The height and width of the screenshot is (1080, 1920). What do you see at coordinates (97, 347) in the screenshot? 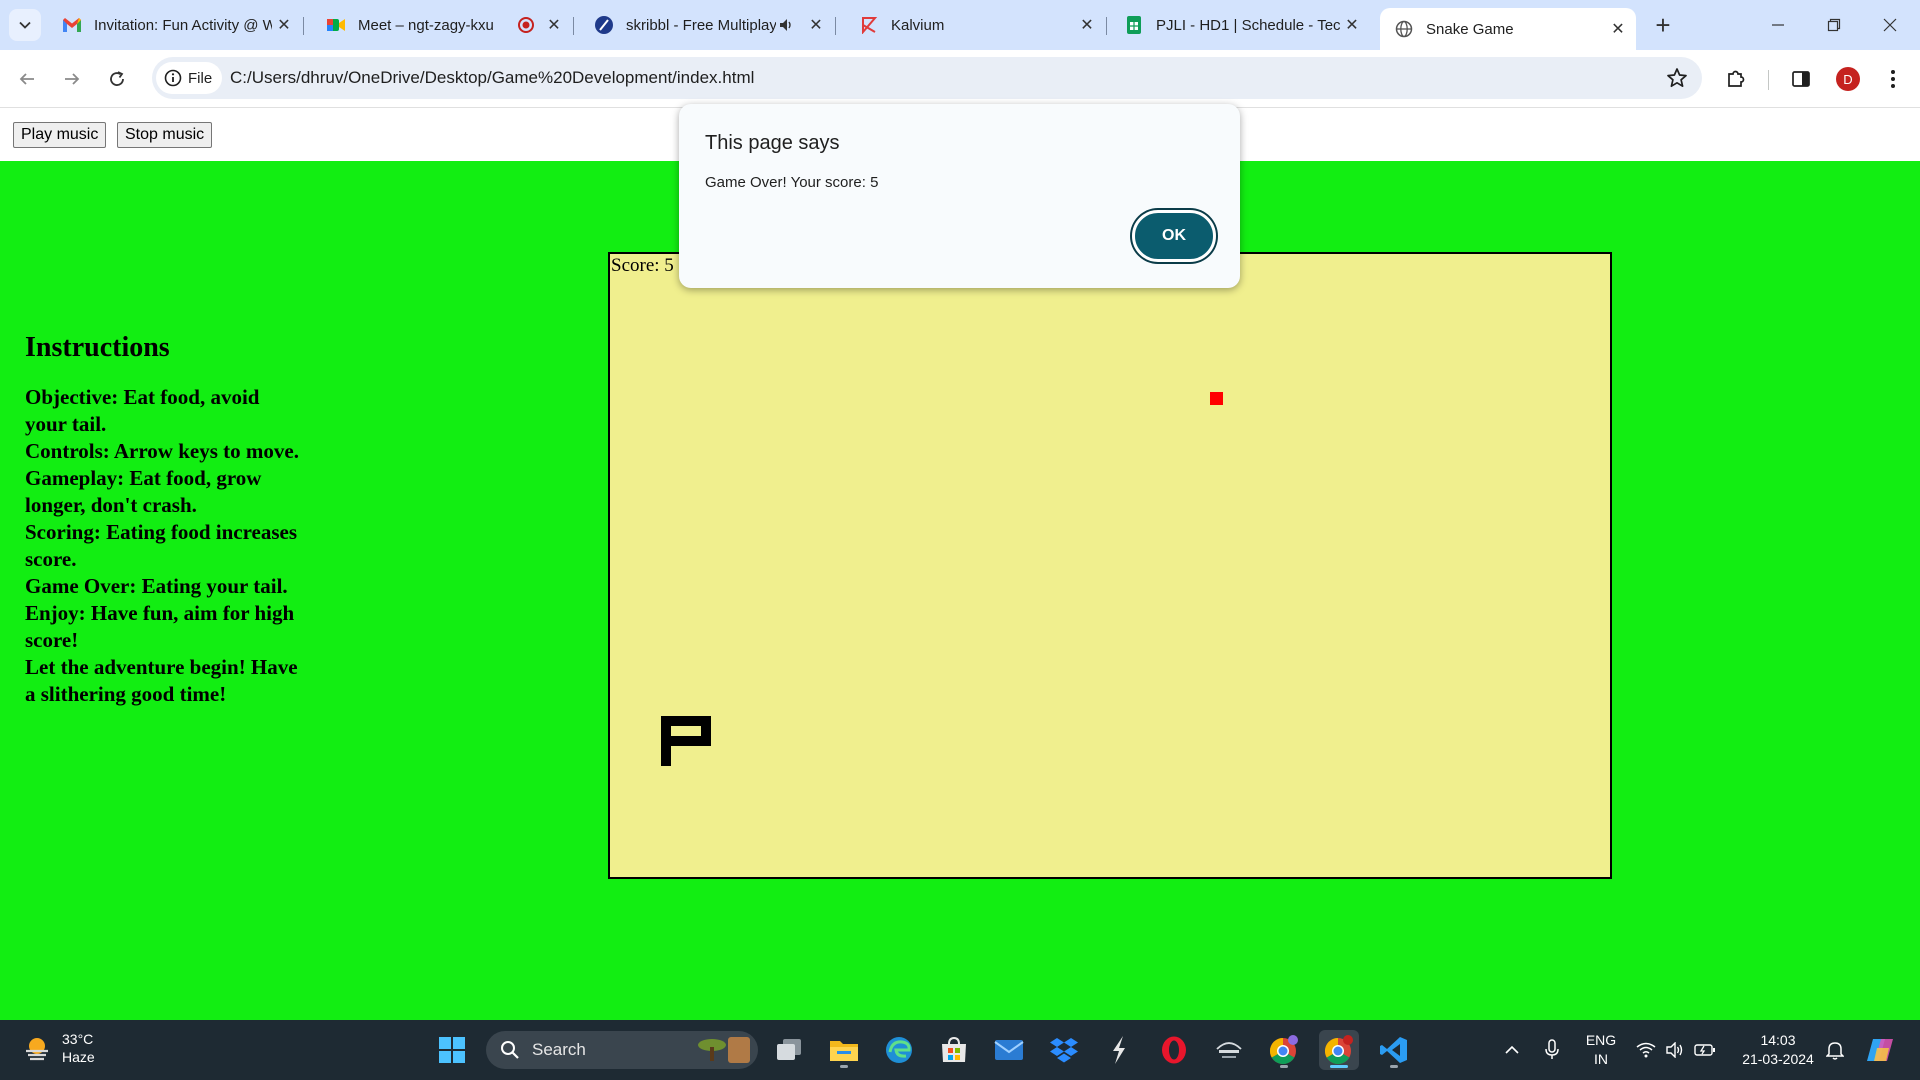
I see `instructions-title: Instructions` at bounding box center [97, 347].